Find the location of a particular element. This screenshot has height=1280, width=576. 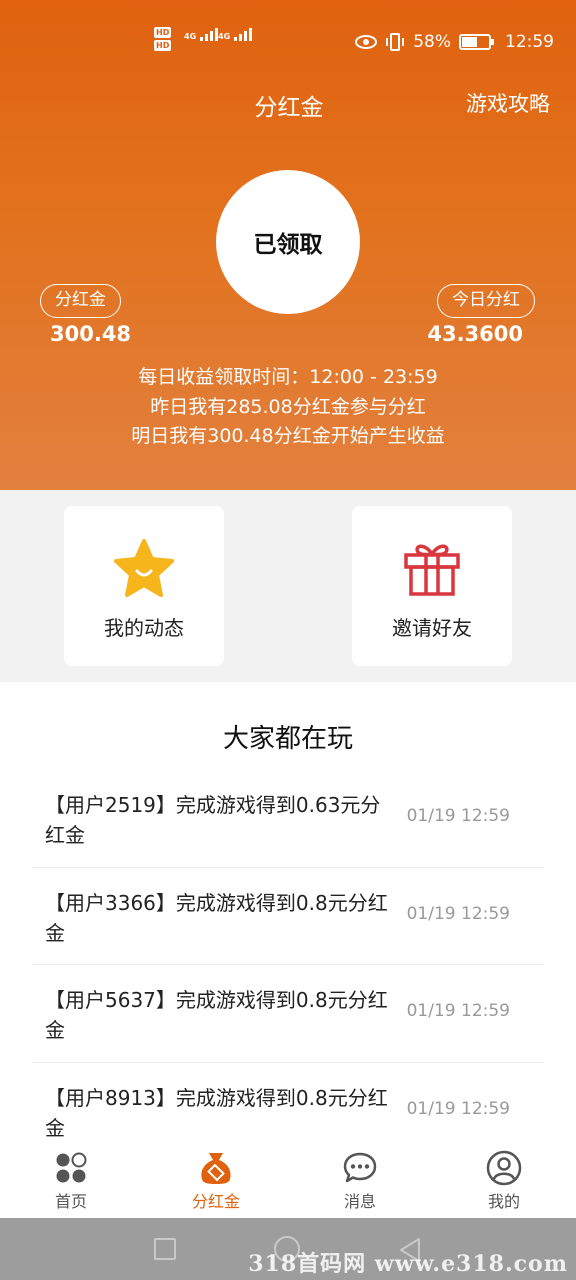

tab-dividend: 分红金 is located at coordinates (216, 1180).